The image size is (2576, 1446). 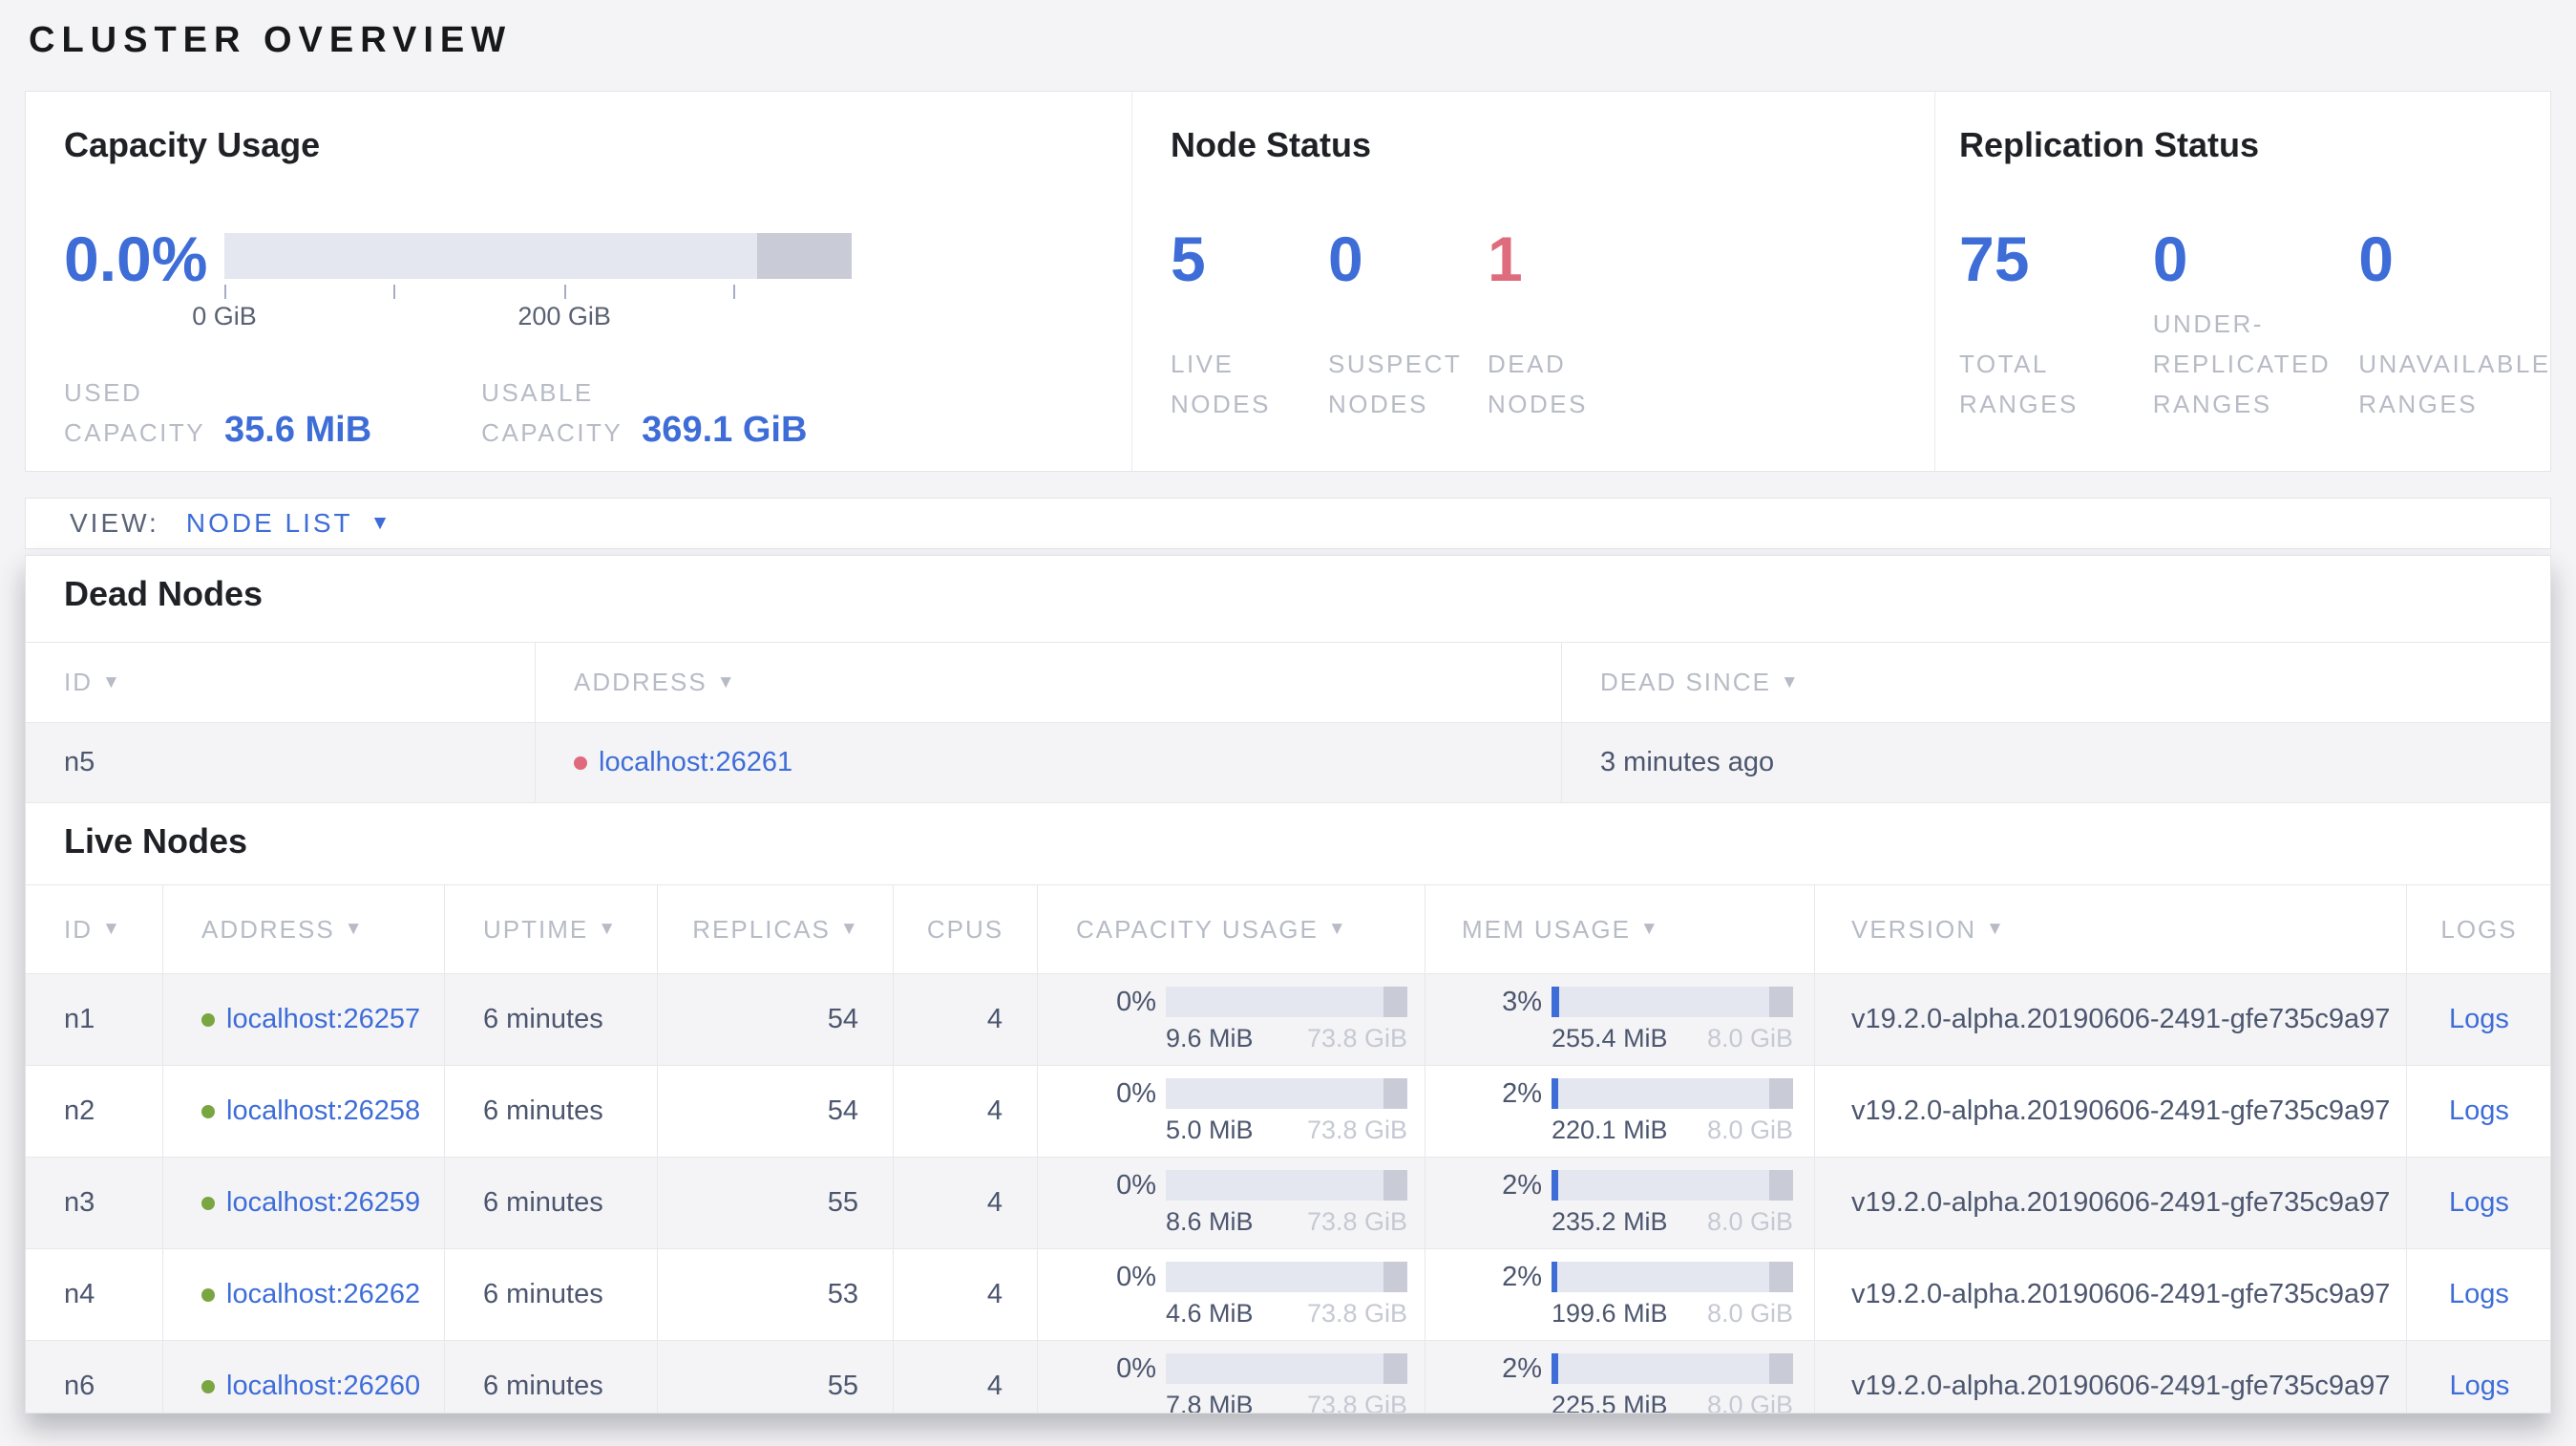 I want to click on node-address-cell: localhost:26257, so click(x=304, y=1020).